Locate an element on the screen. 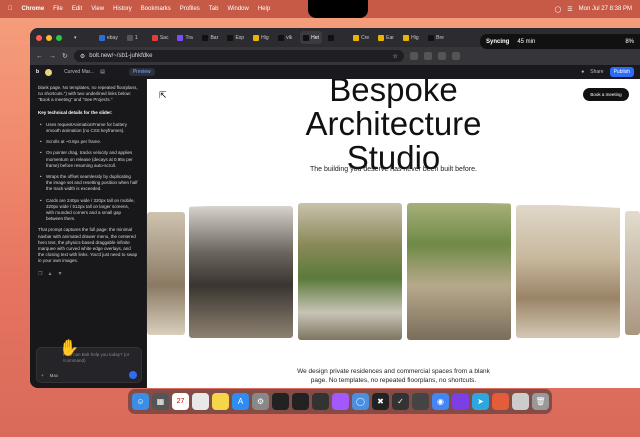  tab-list: ebay 1 Sac Tra Bar Exp Hig vlk Het Cre Ear Hig Bre is located at coordinates (271, 37).